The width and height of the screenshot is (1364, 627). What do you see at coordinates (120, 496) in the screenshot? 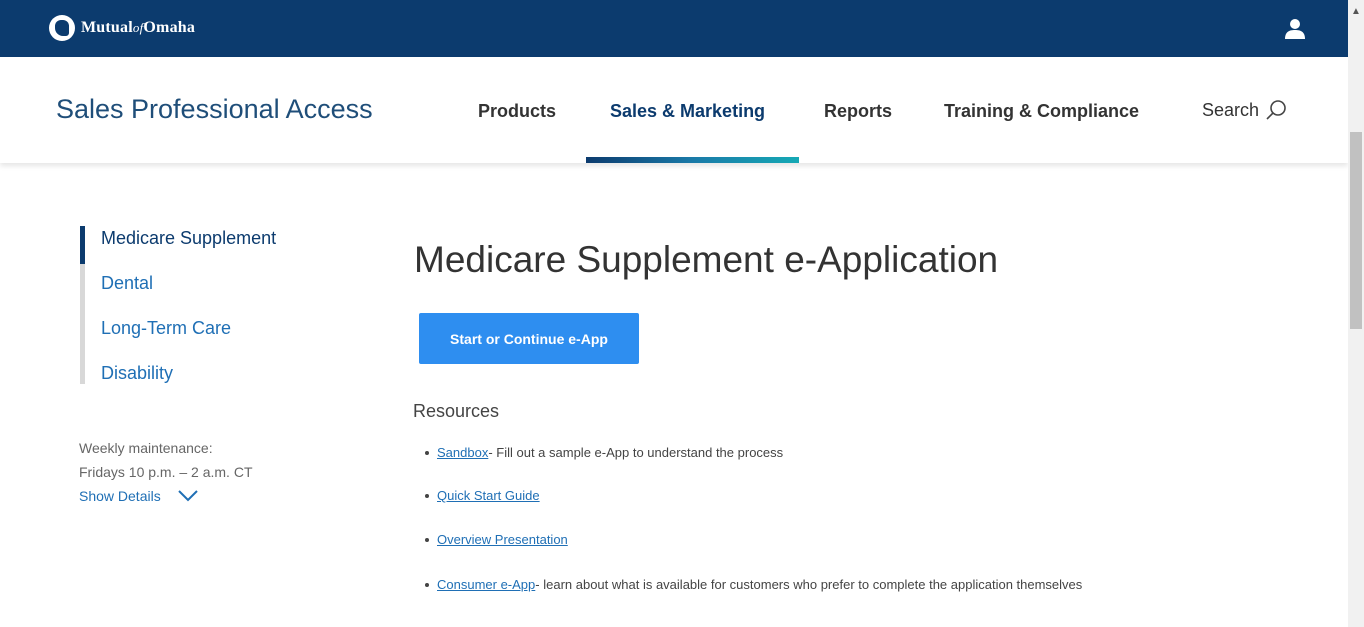
I see `show-details-label: Show Details` at bounding box center [120, 496].